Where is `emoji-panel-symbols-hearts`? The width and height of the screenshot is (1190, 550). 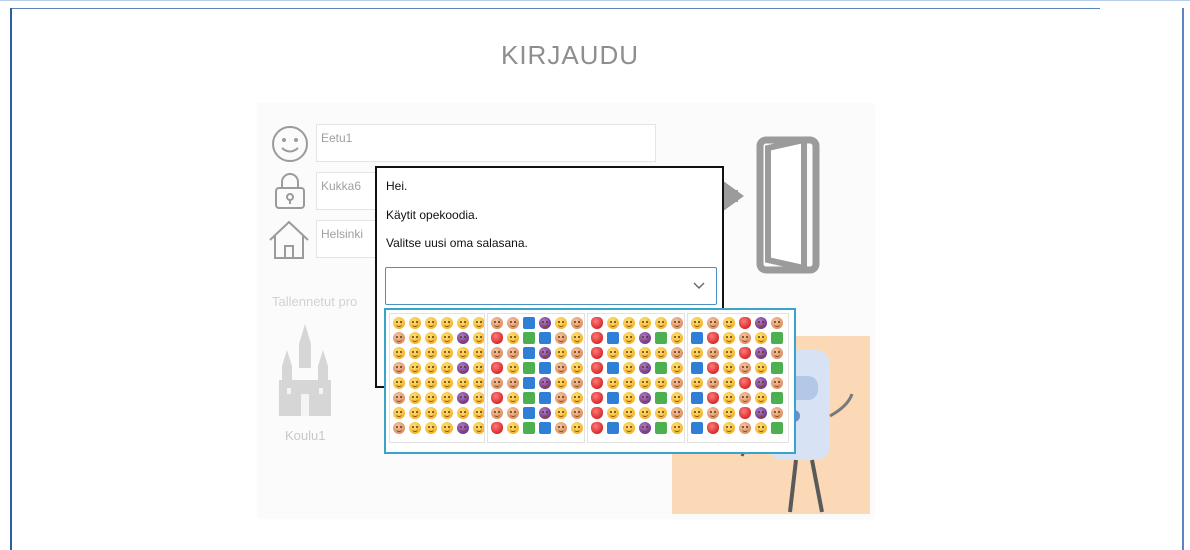
emoji-panel-symbols-hearts is located at coordinates (636, 378).